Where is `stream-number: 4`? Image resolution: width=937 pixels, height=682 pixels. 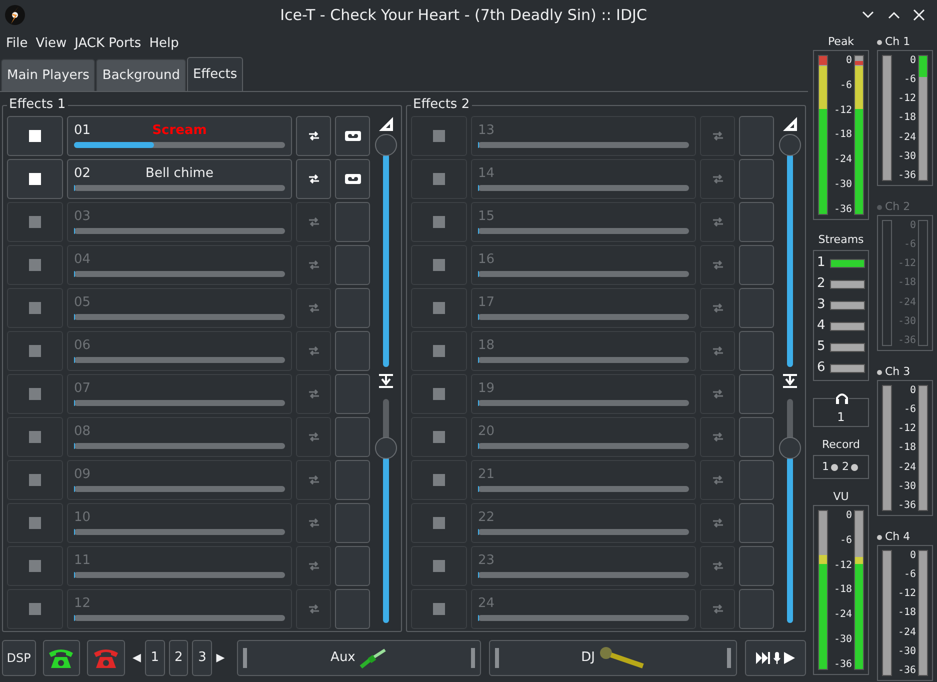 stream-number: 4 is located at coordinates (821, 326).